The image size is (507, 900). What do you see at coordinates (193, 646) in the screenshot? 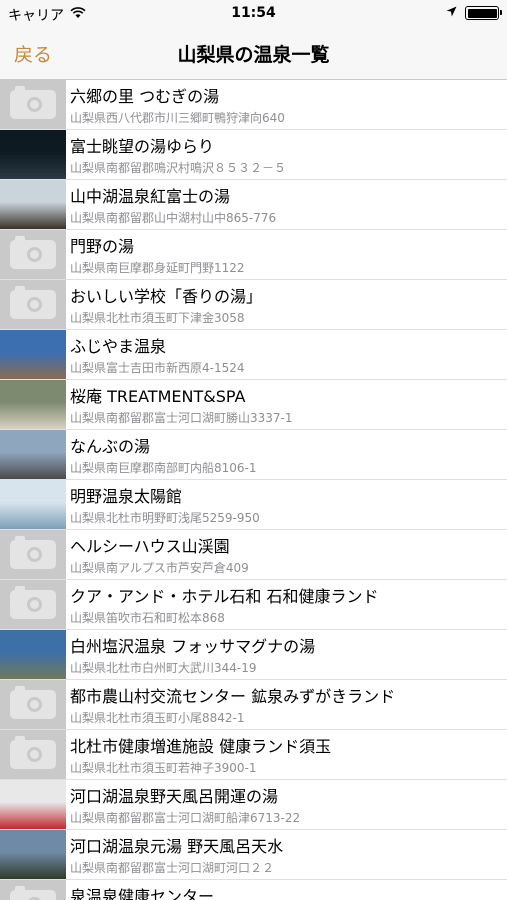
I see `onsen-name: 白州塩沢温泉 フォッサマグナの湯` at bounding box center [193, 646].